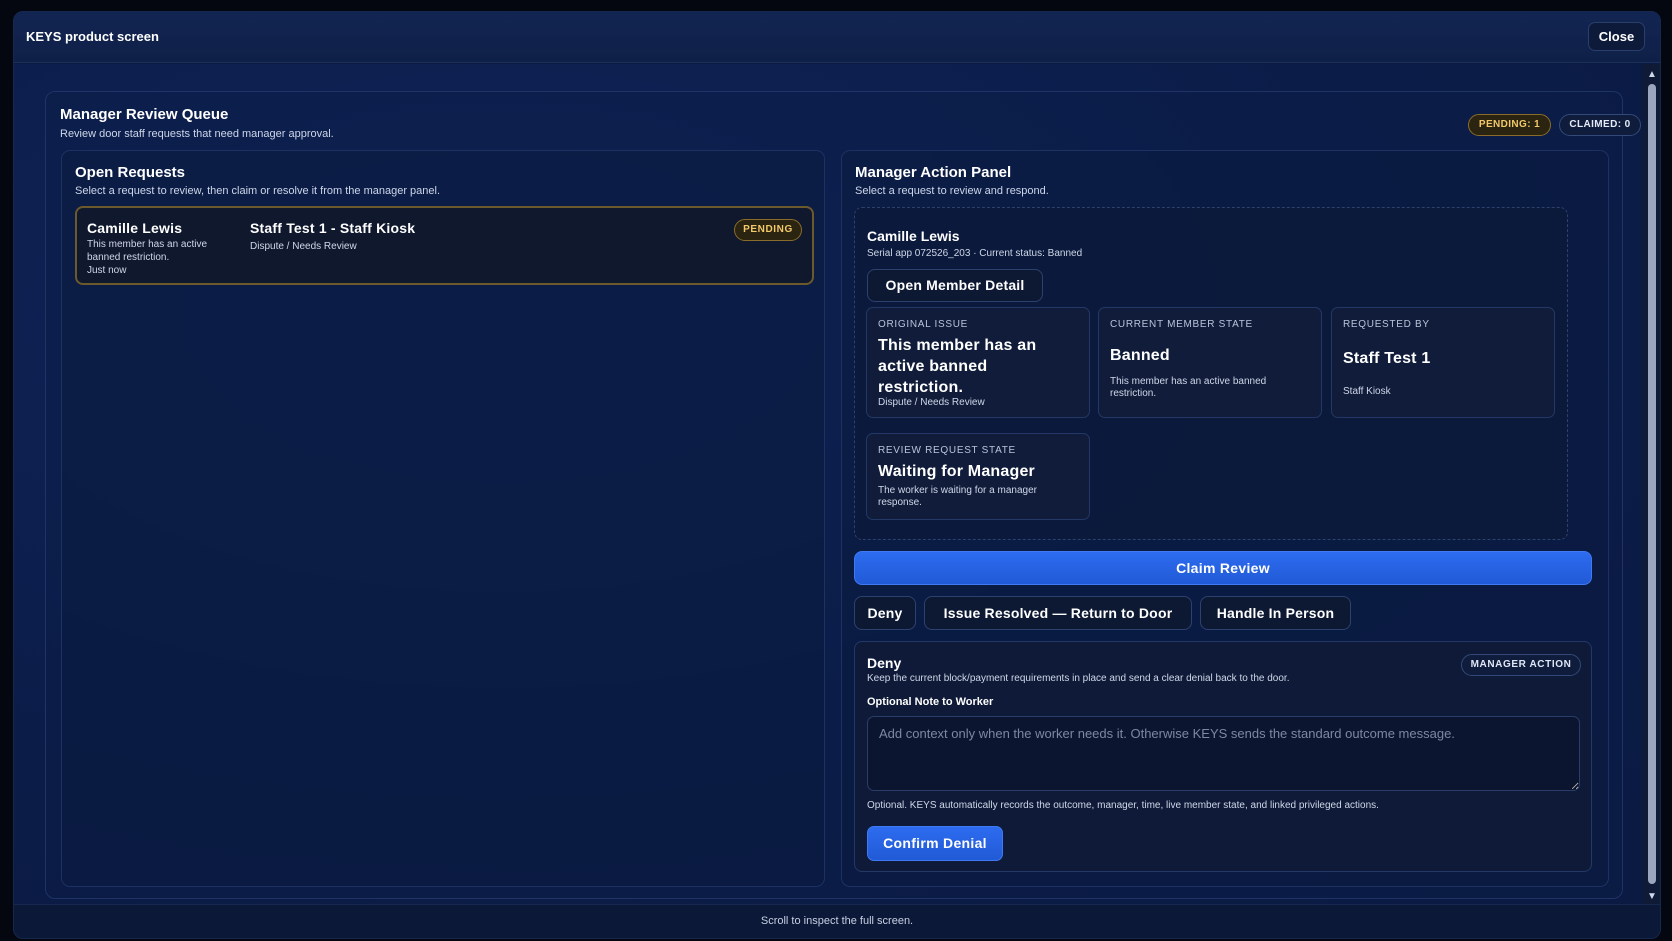  What do you see at coordinates (956, 471) in the screenshot?
I see `review-state-value: Waiting for Manager` at bounding box center [956, 471].